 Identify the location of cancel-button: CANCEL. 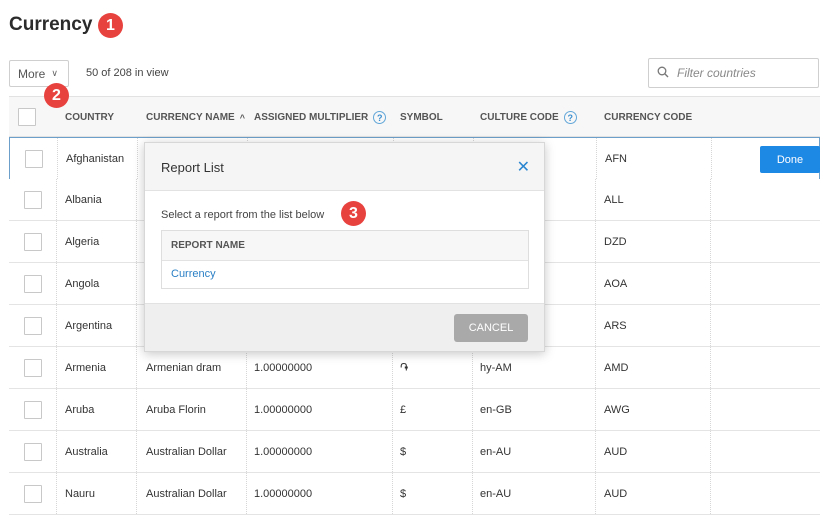
(491, 328).